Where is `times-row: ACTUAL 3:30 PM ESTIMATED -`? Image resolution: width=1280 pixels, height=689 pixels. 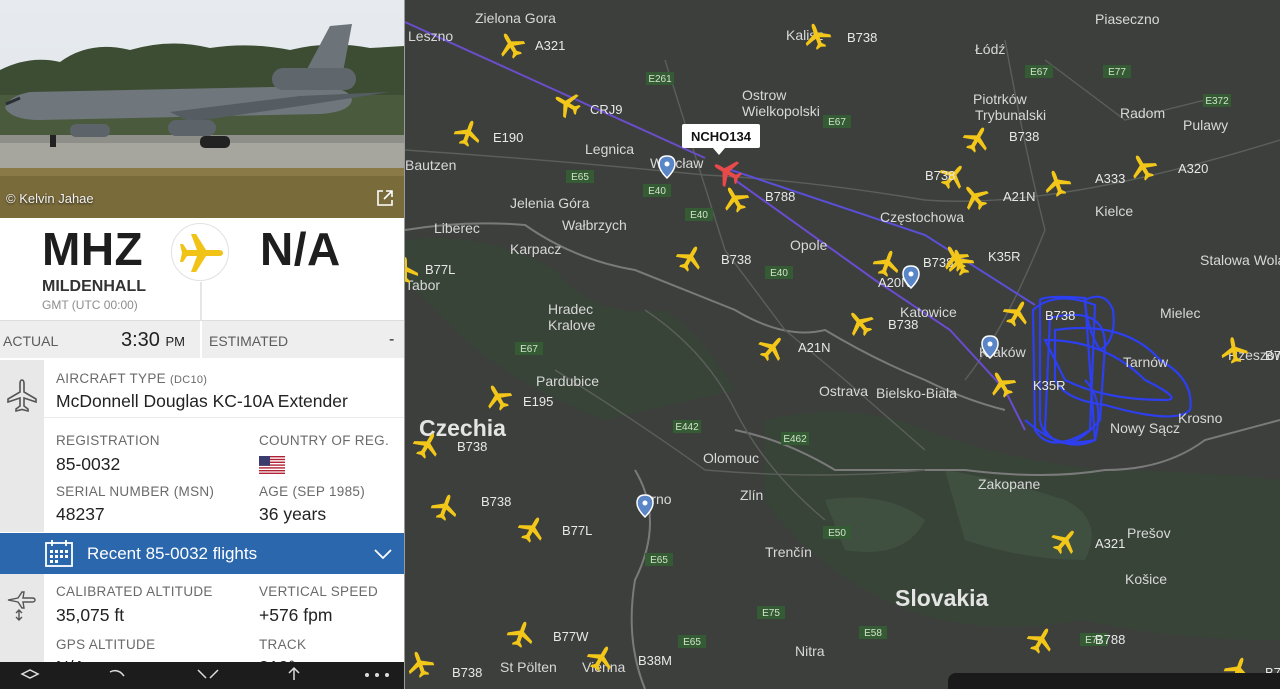 times-row: ACTUAL 3:30 PM ESTIMATED - is located at coordinates (202, 339).